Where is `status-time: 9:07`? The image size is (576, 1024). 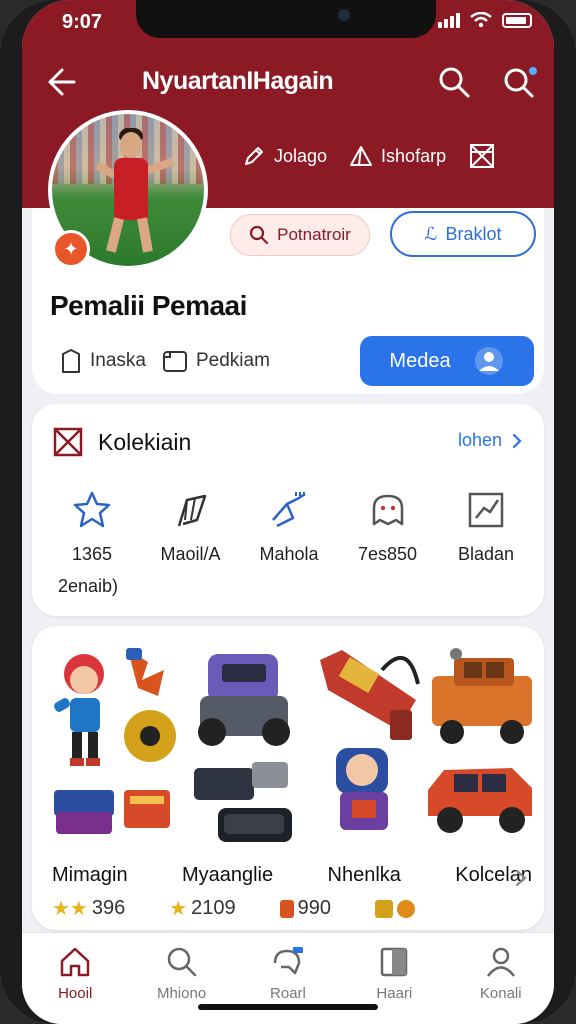
status-time: 9:07 is located at coordinates (82, 22).